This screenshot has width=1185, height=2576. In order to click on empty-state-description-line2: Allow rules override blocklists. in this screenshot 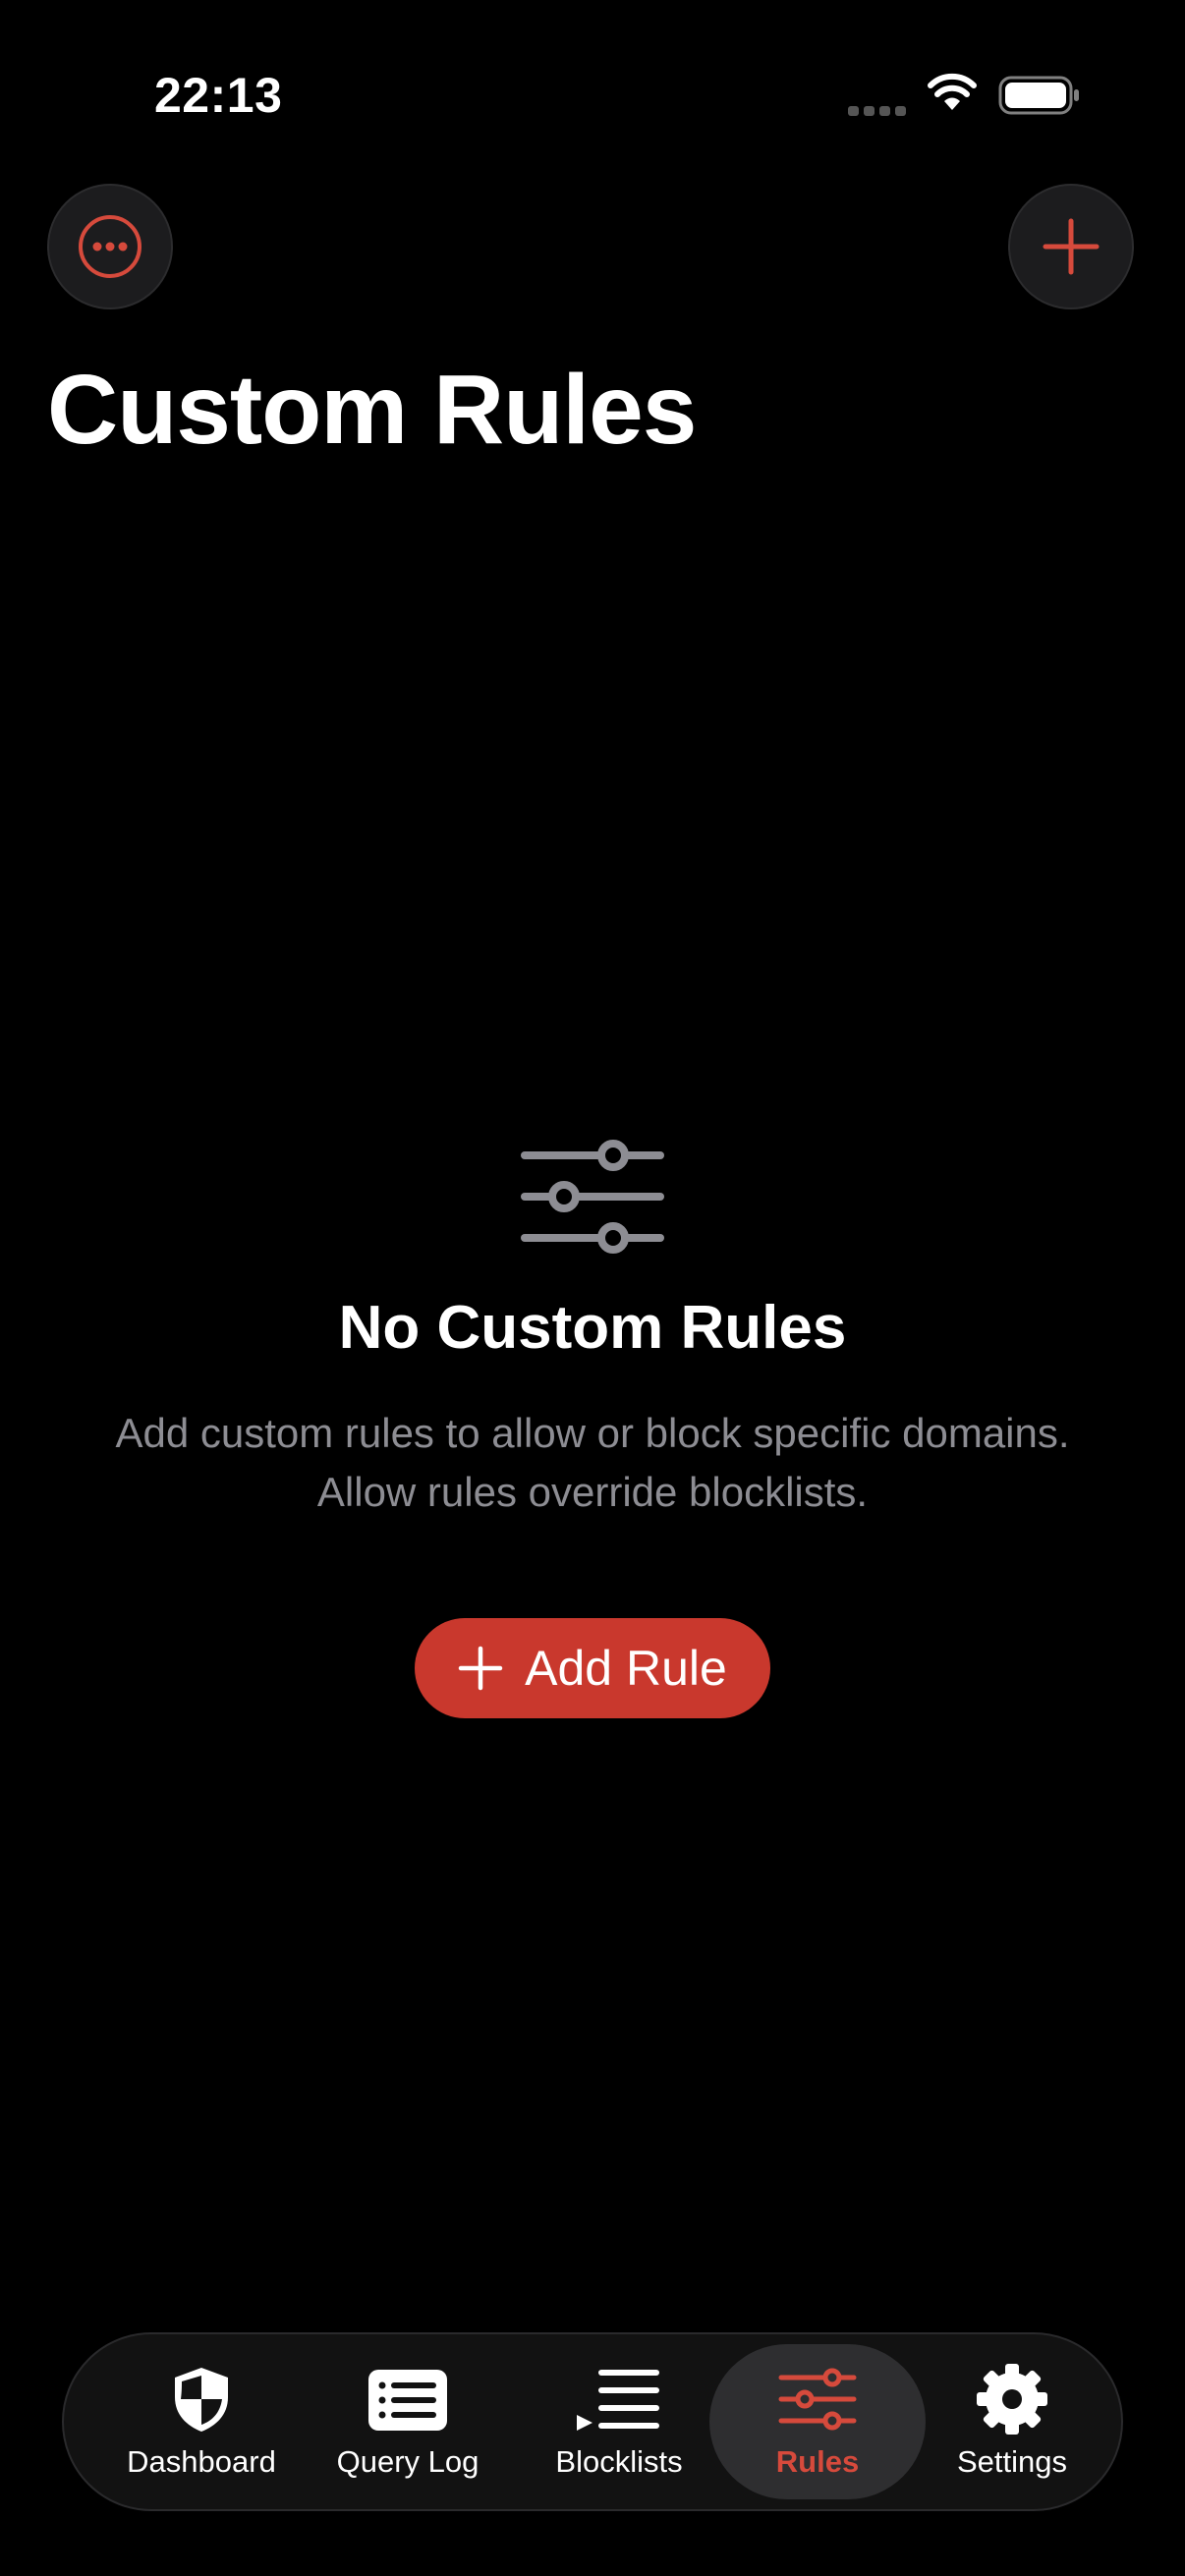, I will do `click(592, 1492)`.